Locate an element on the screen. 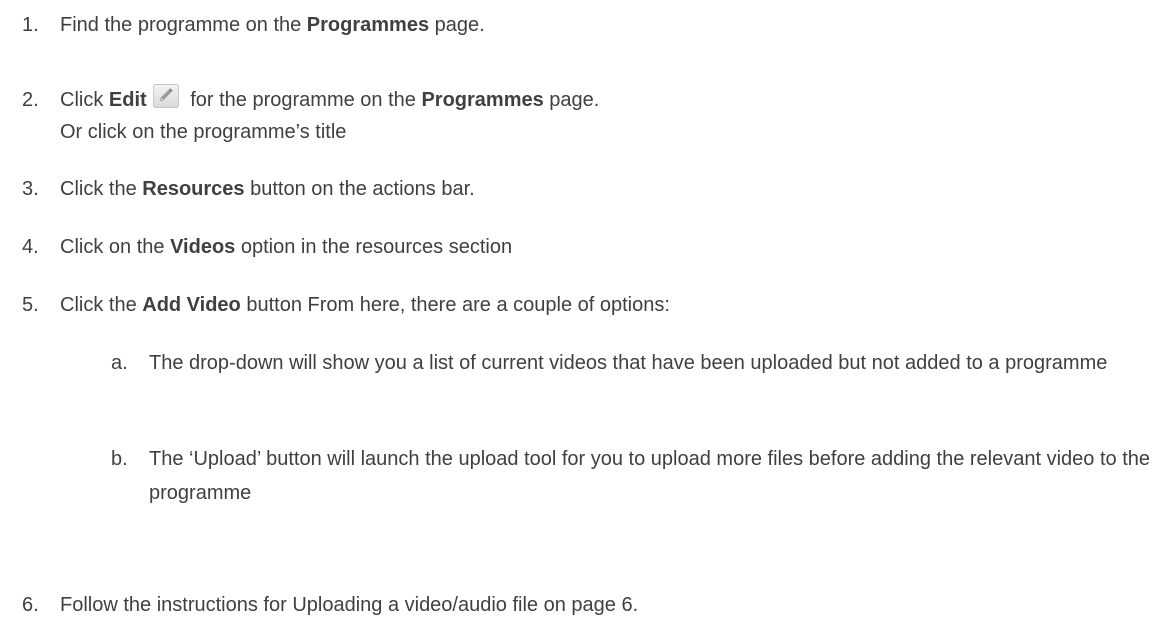 The width and height of the screenshot is (1161, 632). pencil-icon is located at coordinates (165, 96).